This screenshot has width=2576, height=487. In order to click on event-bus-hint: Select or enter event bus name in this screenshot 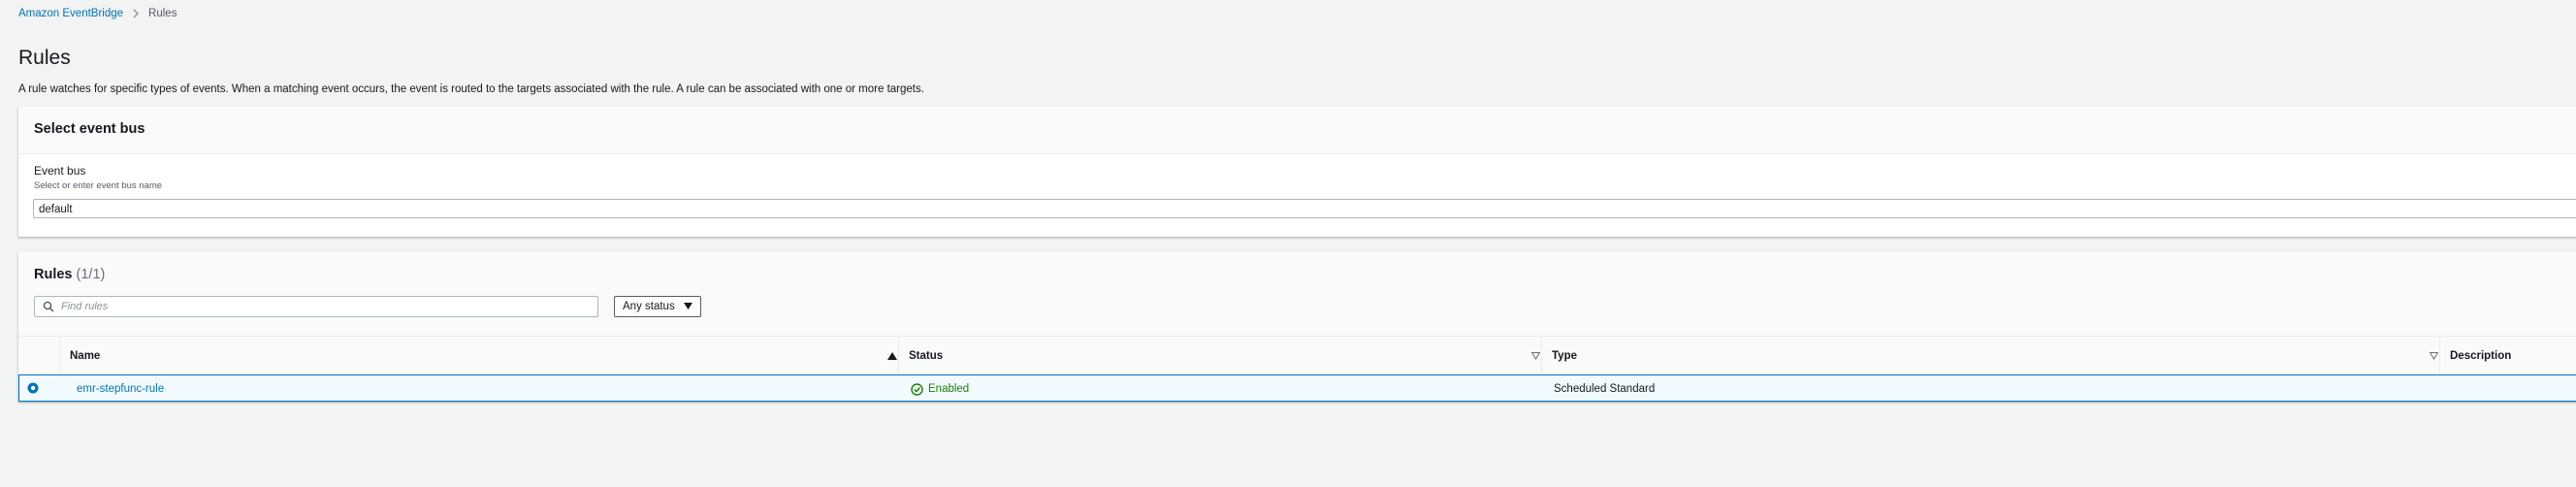, I will do `click(98, 186)`.